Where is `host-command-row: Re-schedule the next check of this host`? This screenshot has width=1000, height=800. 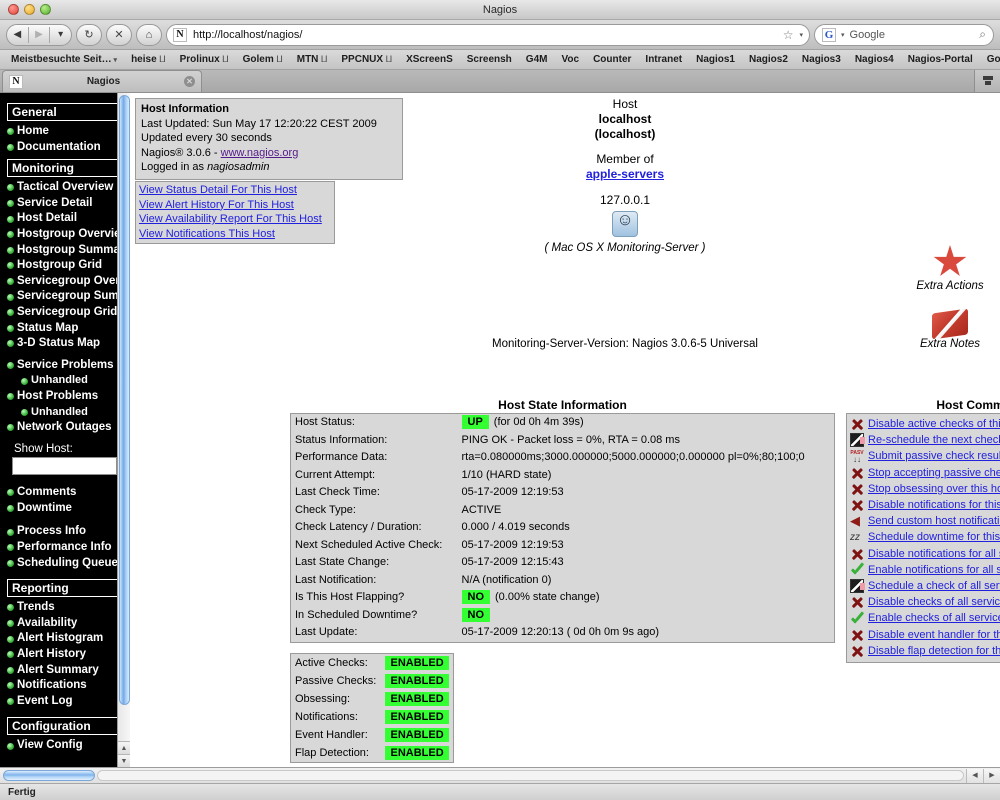
host-command-row: Re-schedule the next check of this host is located at coordinates (925, 440).